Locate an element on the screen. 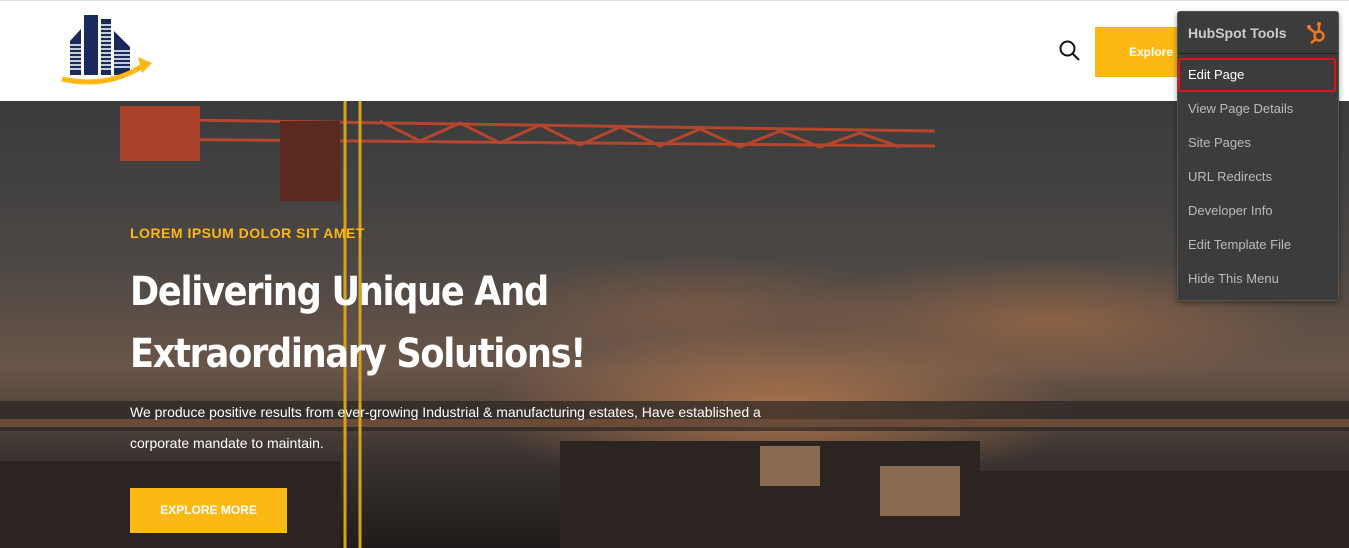  menu-item-hide-this-menu: Hide This Menu is located at coordinates (1258, 279).